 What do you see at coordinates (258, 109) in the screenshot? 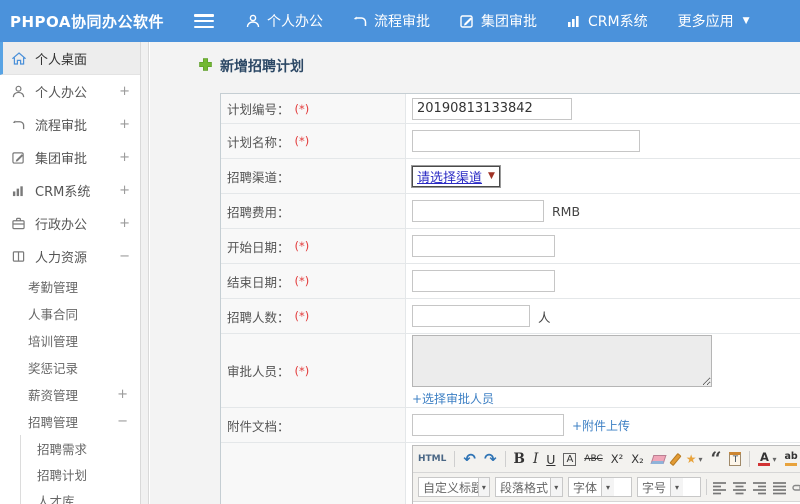
I see `field-label: 计划编号：` at bounding box center [258, 109].